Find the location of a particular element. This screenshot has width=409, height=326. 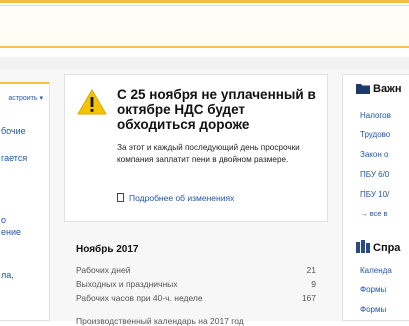

customize-menu: астроить ▾ is located at coordinates (25, 98).